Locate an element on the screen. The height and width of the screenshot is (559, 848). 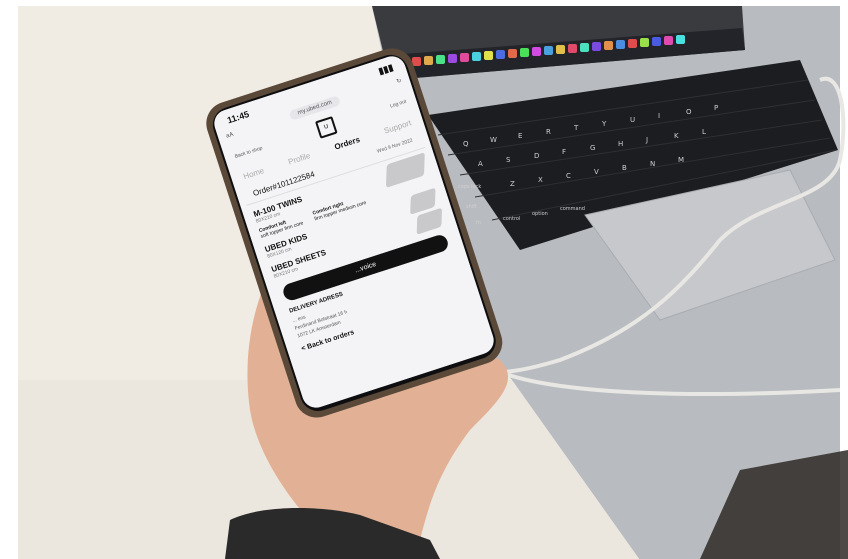
text-size-icon: aA is located at coordinates (229, 136).